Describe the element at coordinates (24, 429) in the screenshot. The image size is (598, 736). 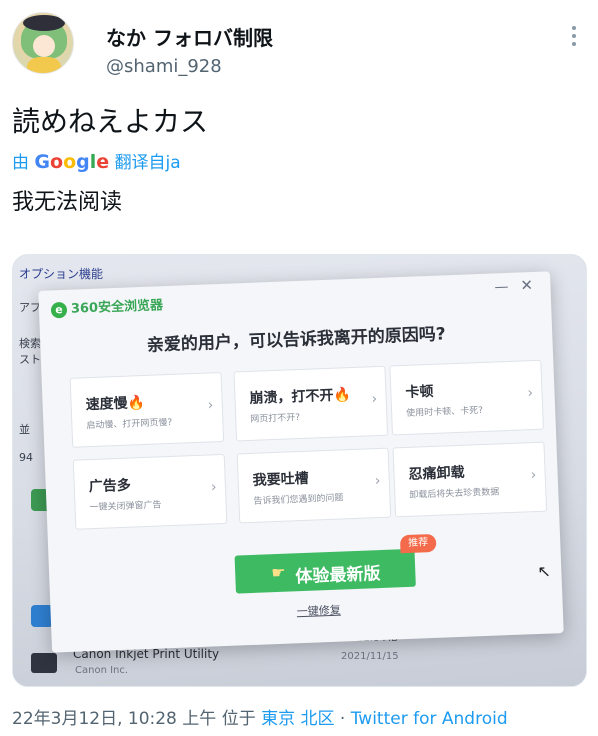
I see `background-side-label: 並` at that location.